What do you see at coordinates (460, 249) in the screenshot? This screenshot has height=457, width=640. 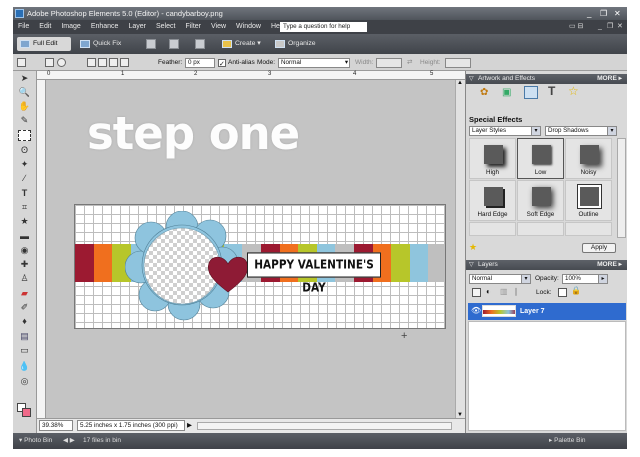 I see `vertical-scrollbar: ▲ ▼` at bounding box center [460, 249].